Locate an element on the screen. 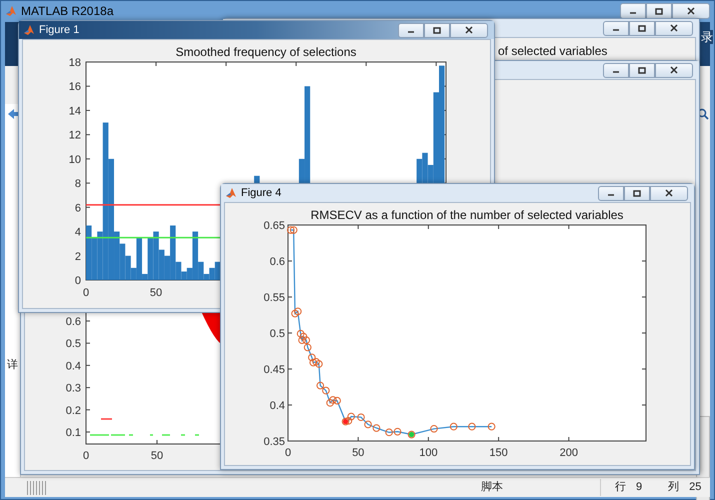 The height and width of the screenshot is (500, 715). chart-title: of selected variables is located at coordinates (553, 51).